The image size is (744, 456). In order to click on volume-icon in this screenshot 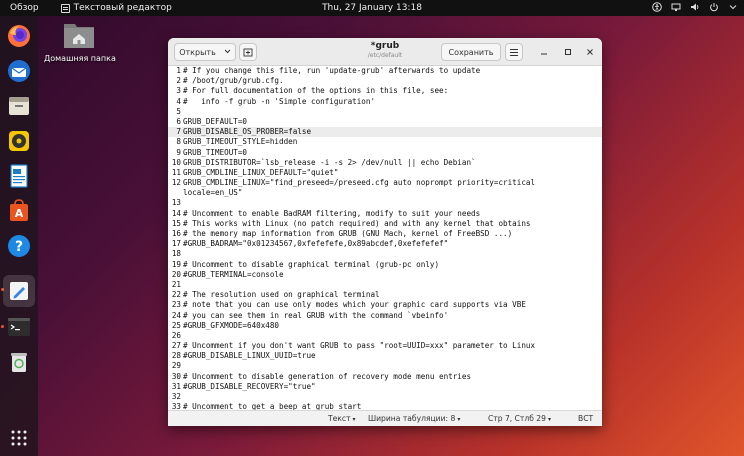, I will do `click(695, 7)`.